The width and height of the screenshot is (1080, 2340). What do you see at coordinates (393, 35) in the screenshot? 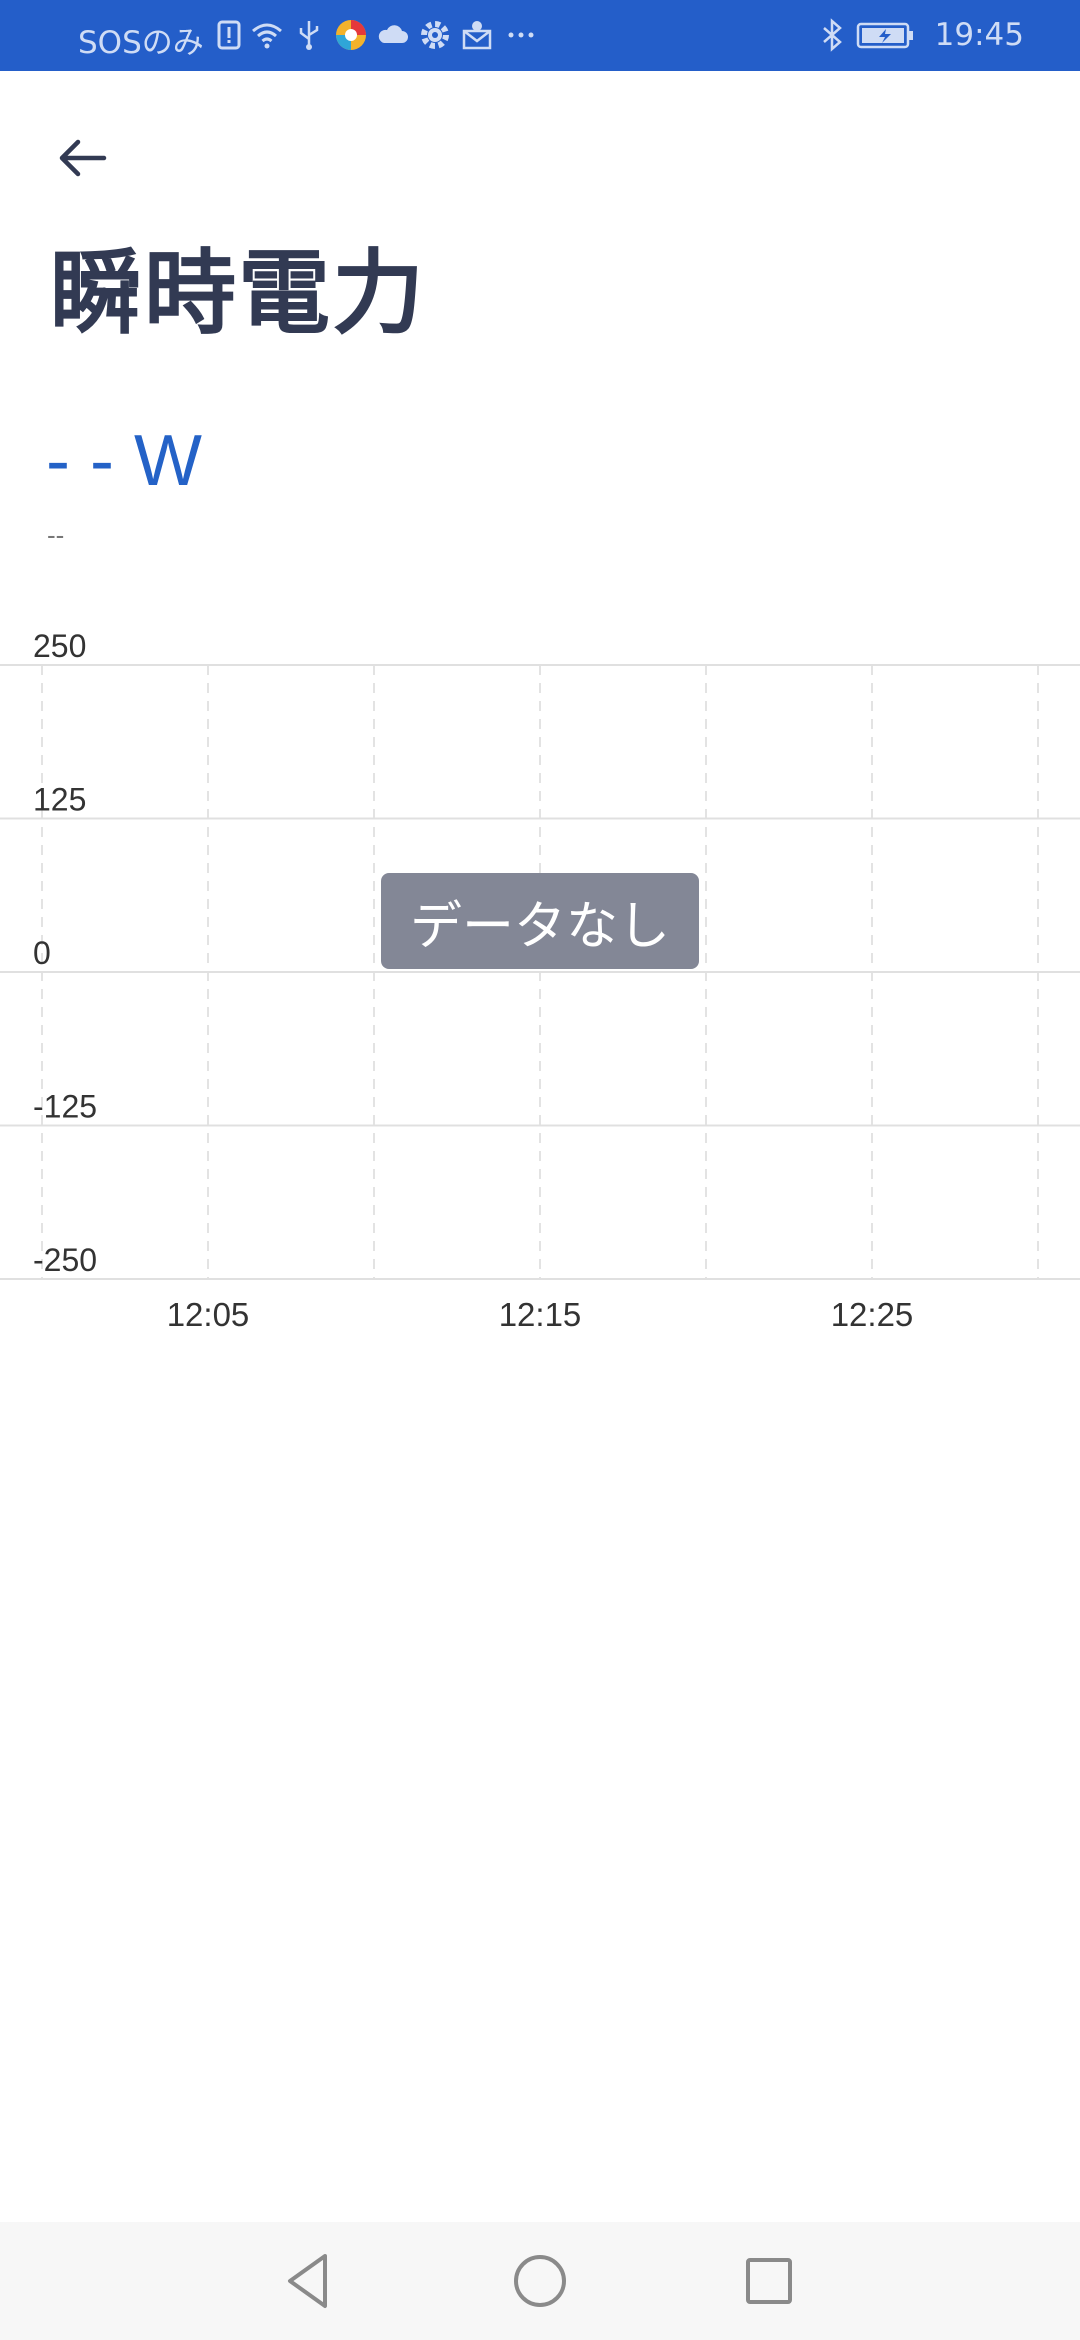
I see `cloud-icon` at bounding box center [393, 35].